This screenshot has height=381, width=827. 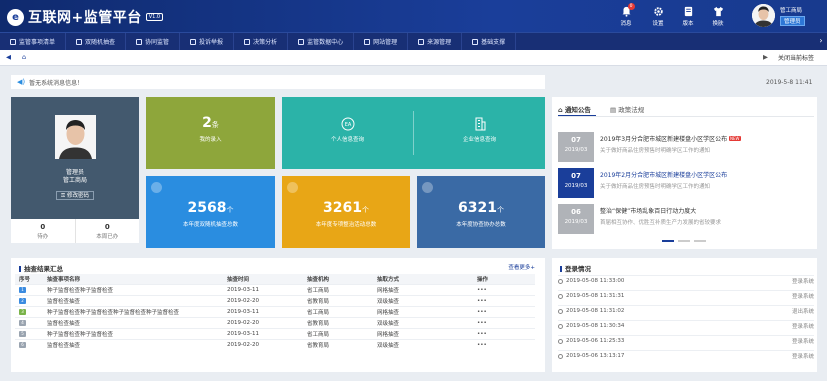 I want to click on row-mode: 网格抽查, so click(x=423, y=311).